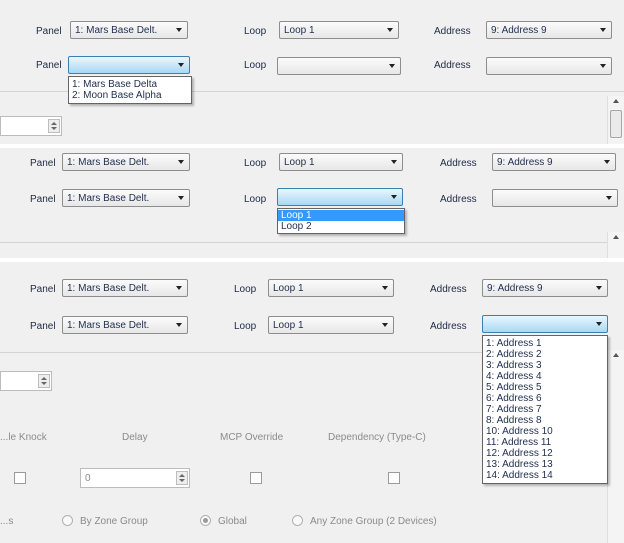  What do you see at coordinates (114, 521) in the screenshot?
I see `radio-label: By Zone Group` at bounding box center [114, 521].